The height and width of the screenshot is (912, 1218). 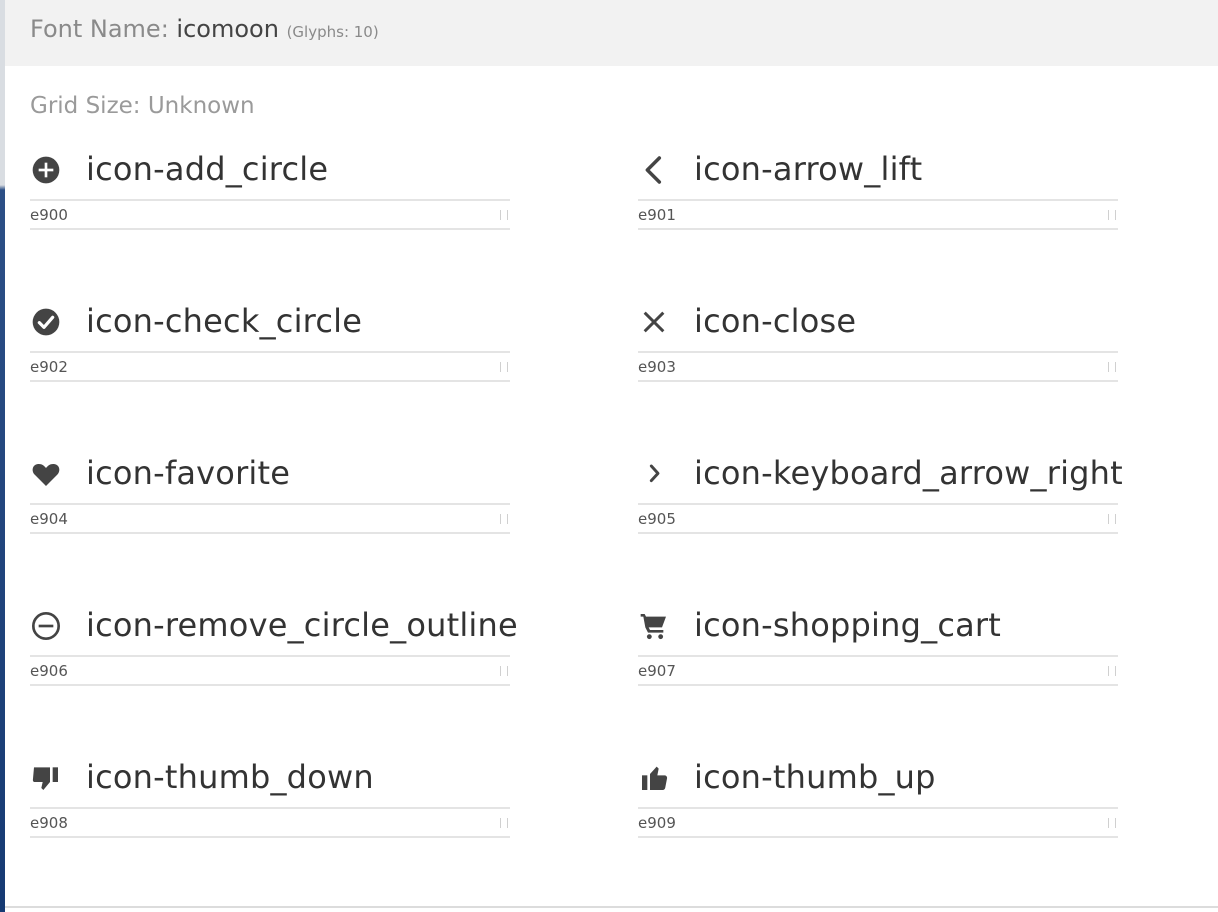 What do you see at coordinates (848, 625) in the screenshot?
I see `glyph-name: icon-shopping_cart` at bounding box center [848, 625].